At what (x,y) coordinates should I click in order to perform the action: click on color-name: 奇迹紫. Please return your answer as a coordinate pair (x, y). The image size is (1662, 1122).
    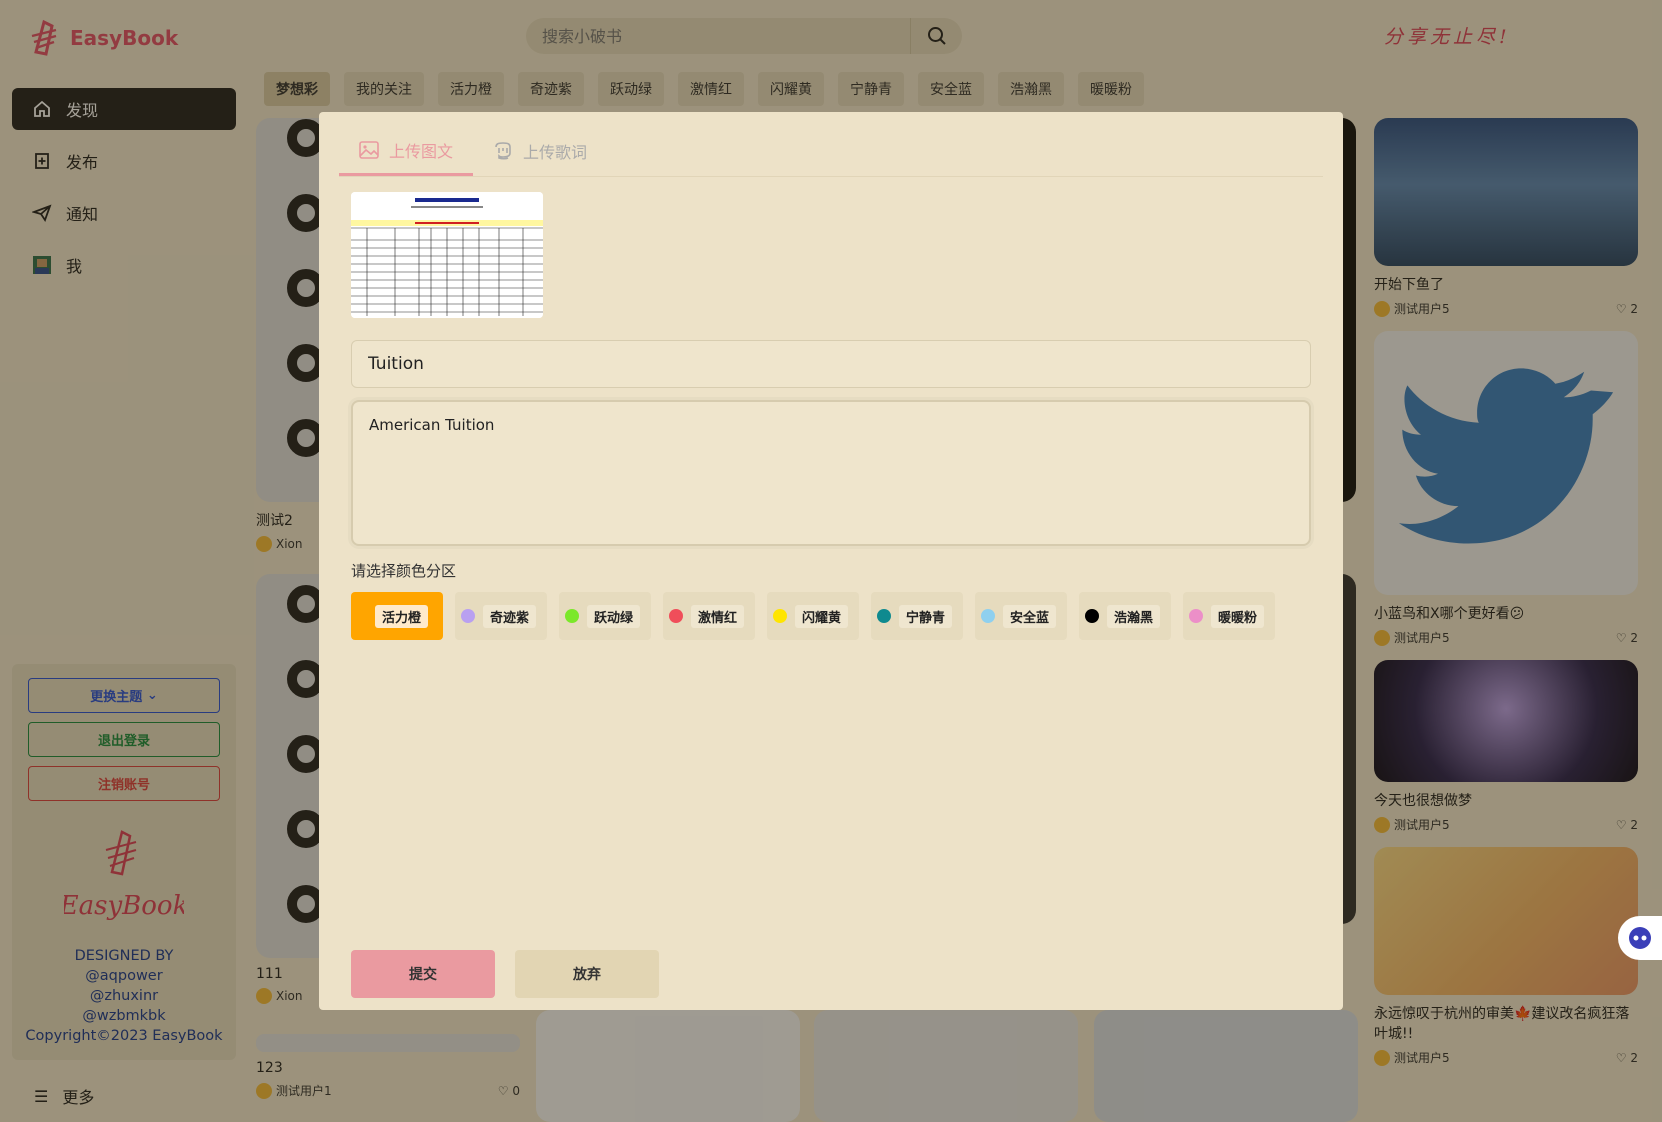
    Looking at the image, I should click on (510, 616).